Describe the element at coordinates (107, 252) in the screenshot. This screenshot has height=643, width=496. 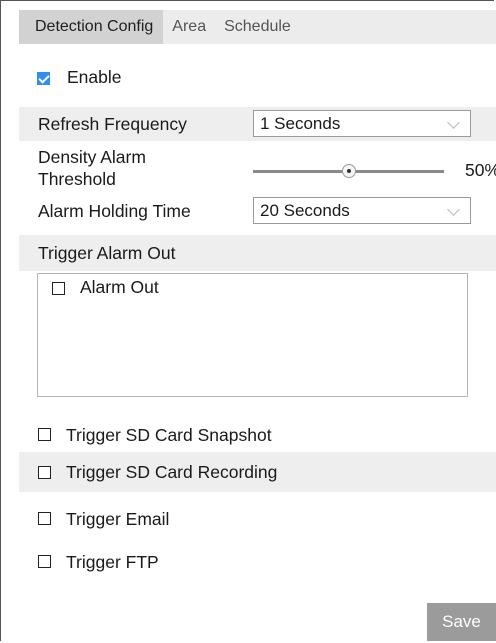
I see `trigger-alarm-out-heading: Trigger Alarm Out` at that location.